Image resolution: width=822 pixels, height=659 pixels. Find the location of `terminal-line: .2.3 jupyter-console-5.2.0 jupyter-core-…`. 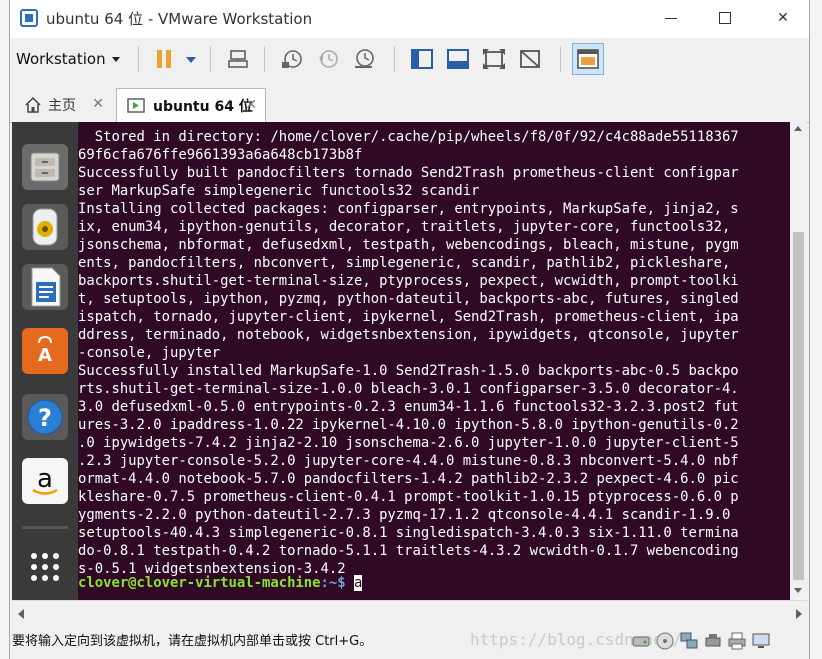

terminal-line: .2.3 jupyter-console-5.2.0 jupyter-core-… is located at coordinates (408, 461).